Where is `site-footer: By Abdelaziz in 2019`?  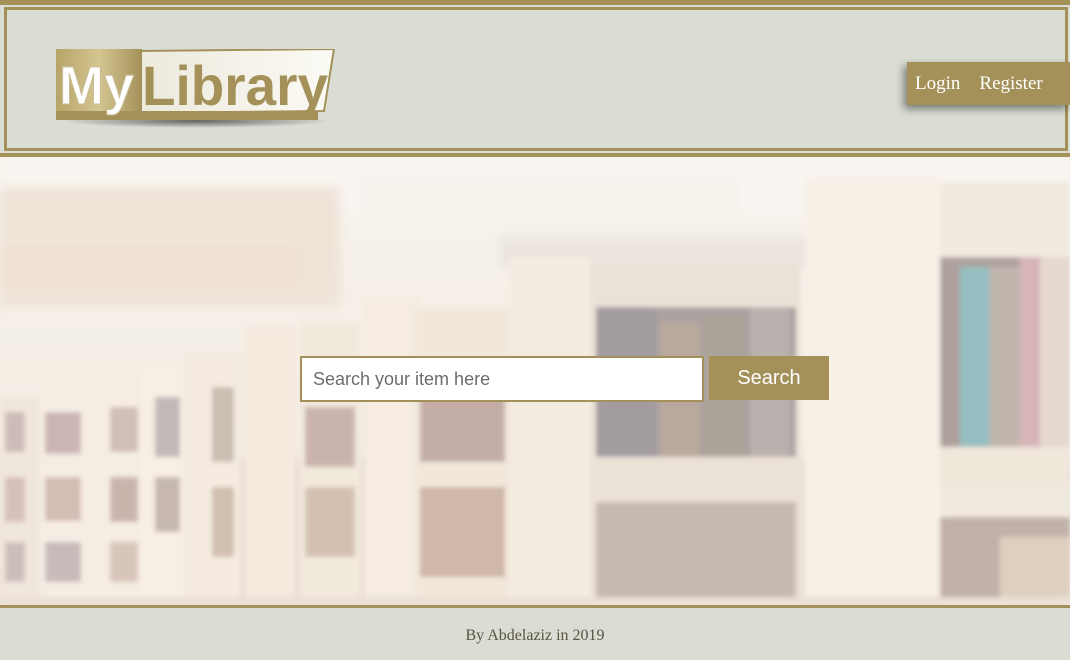
site-footer: By Abdelaziz in 2019 is located at coordinates (535, 632).